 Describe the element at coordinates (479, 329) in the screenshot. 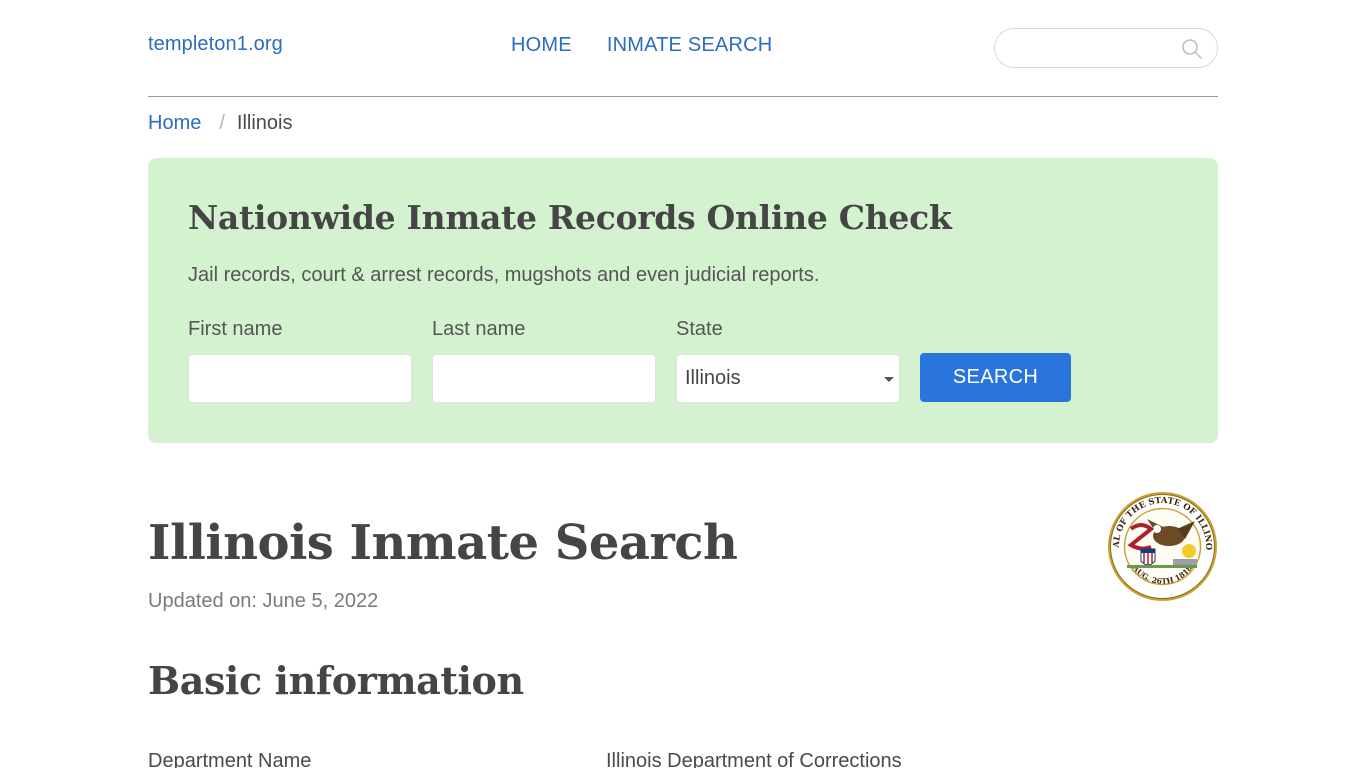

I see `last-name-label: Last name` at that location.